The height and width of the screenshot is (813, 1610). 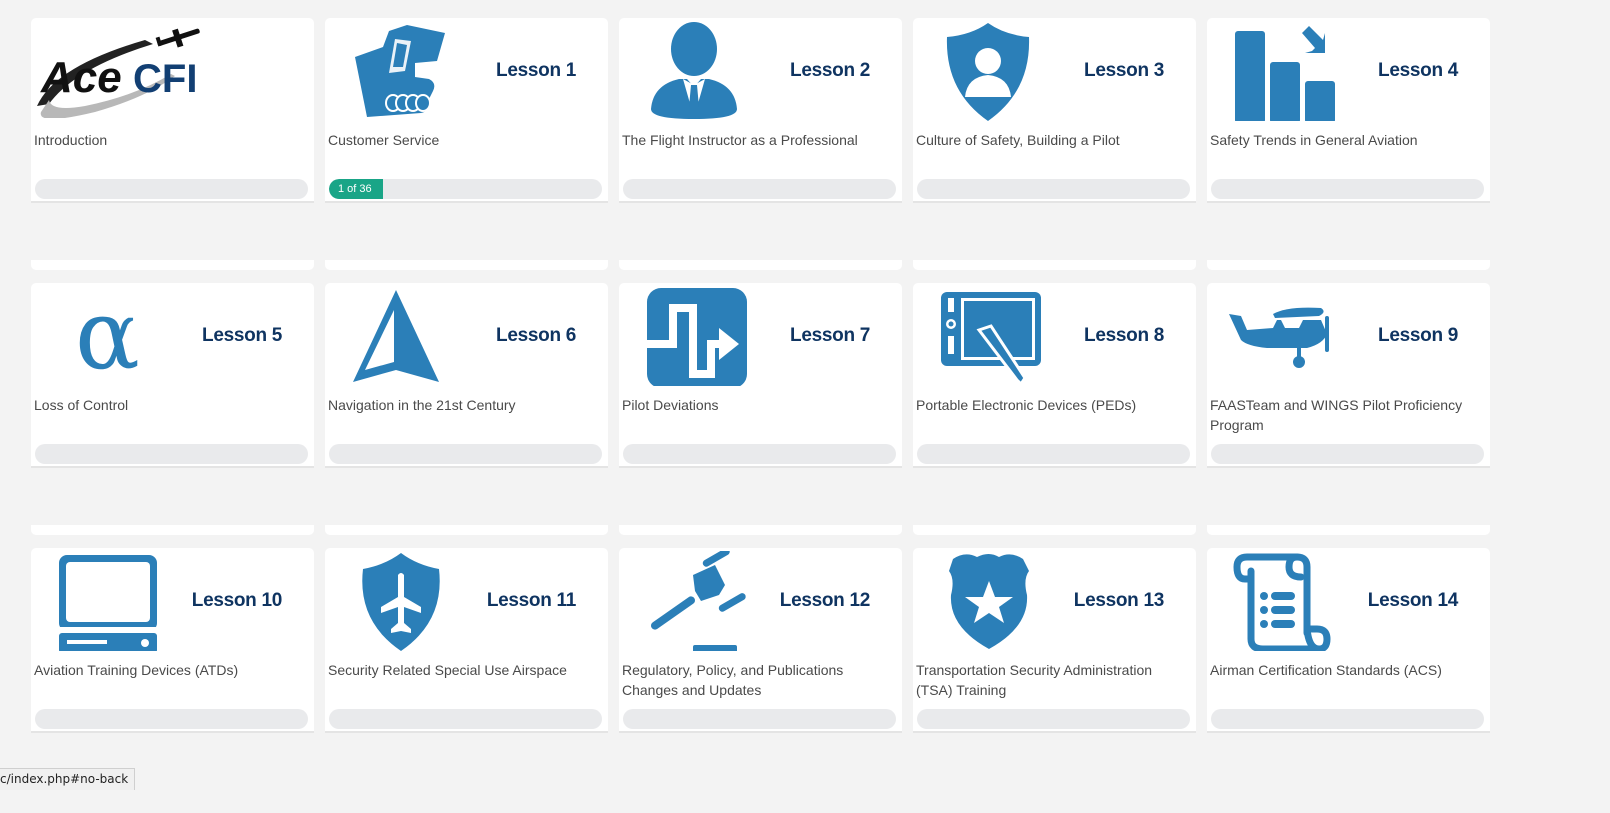 I want to click on lesson-title: Loss of Control, so click(x=170, y=405).